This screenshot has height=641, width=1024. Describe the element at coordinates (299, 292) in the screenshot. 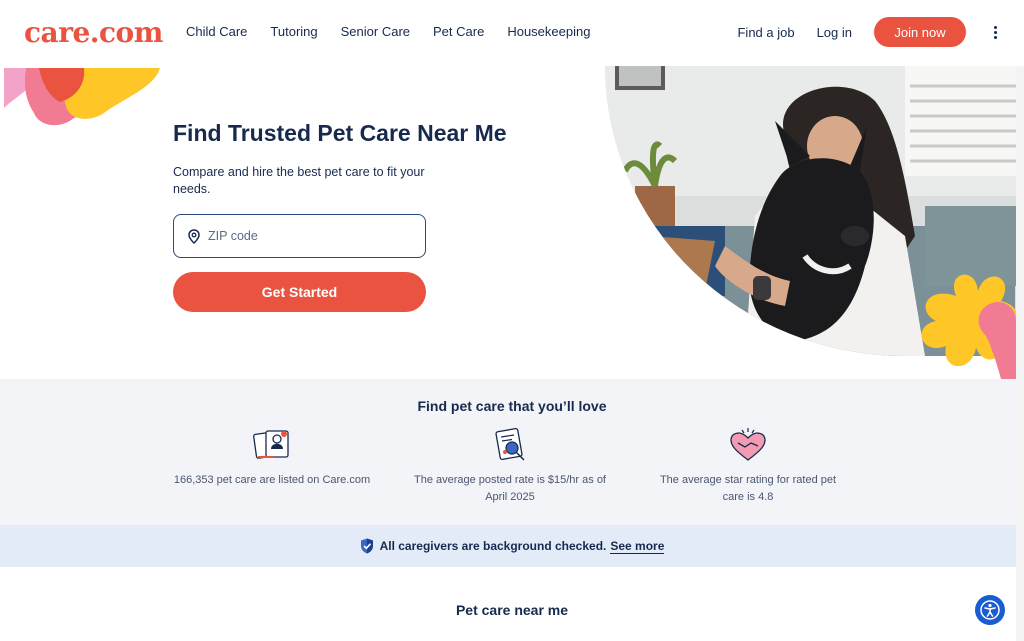

I see `get-started-button: Get Started` at that location.